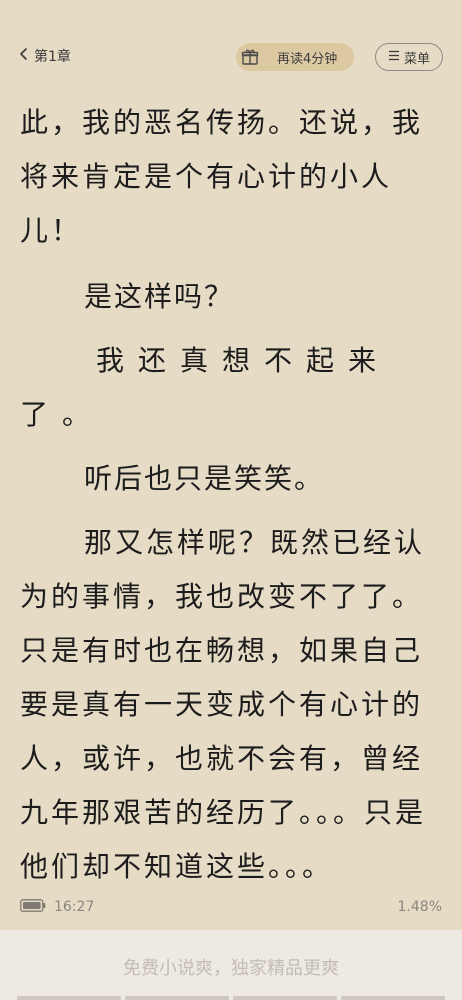  What do you see at coordinates (419, 907) in the screenshot?
I see `reading-progress: 1.48%` at bounding box center [419, 907].